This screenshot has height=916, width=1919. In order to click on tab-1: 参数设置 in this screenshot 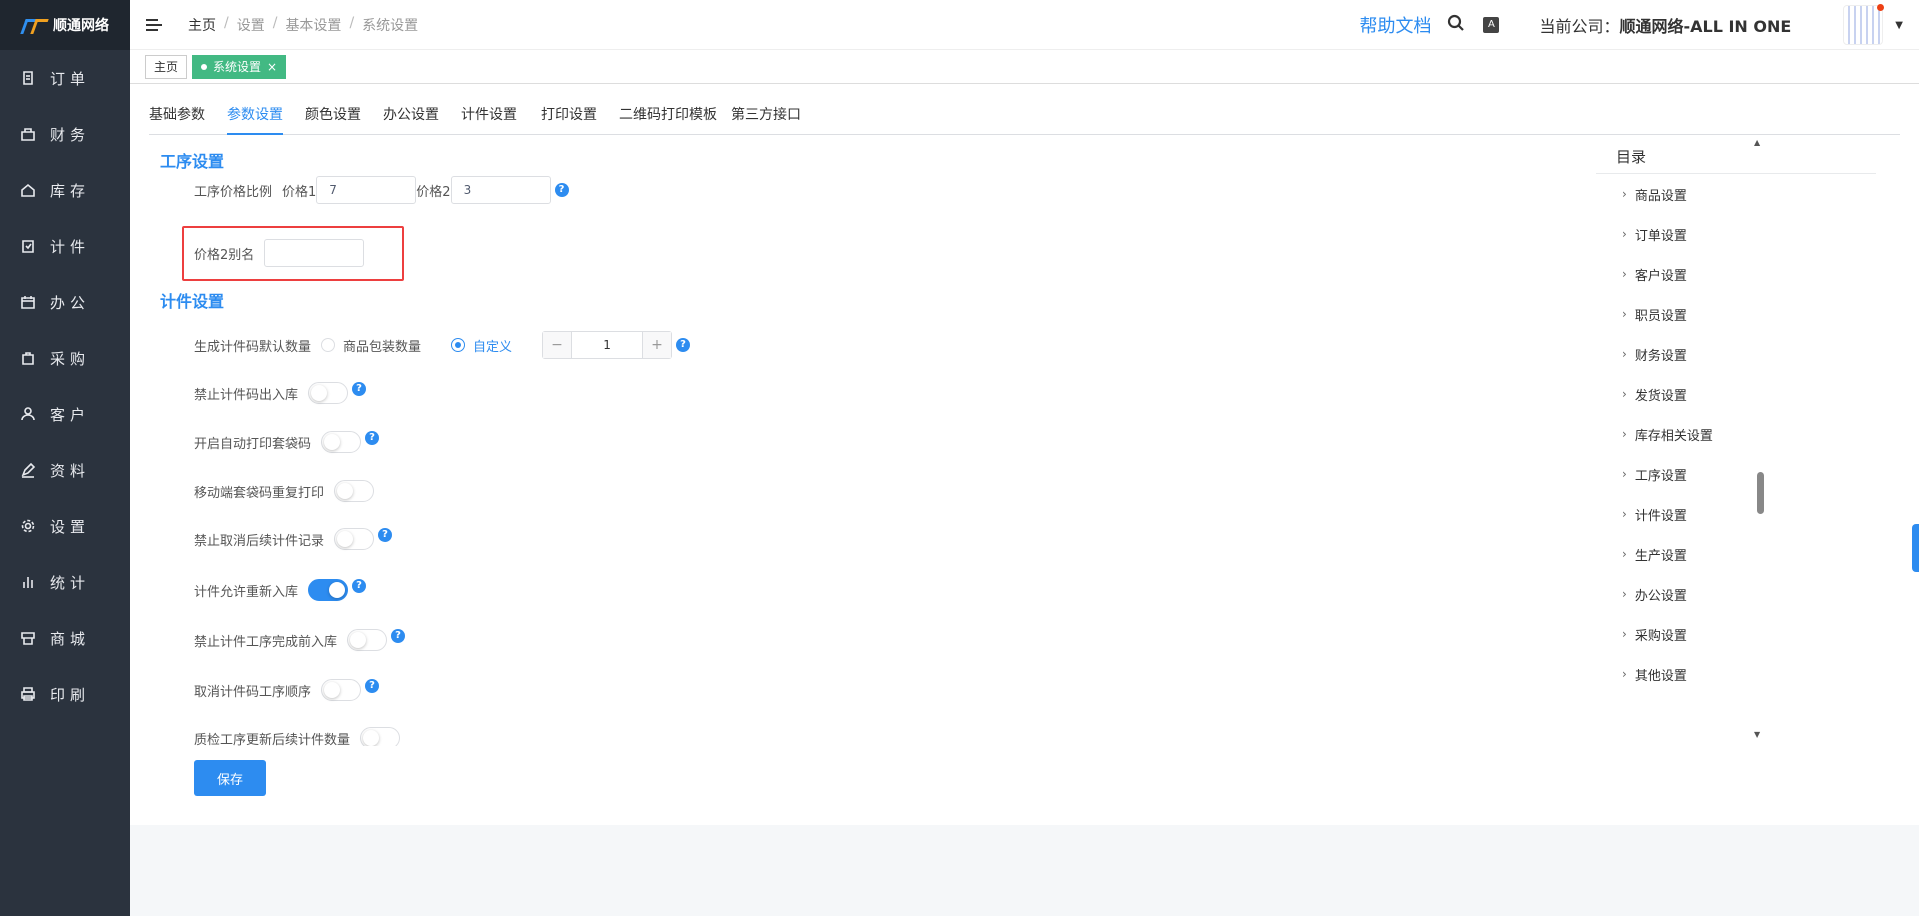, I will do `click(255, 119)`.